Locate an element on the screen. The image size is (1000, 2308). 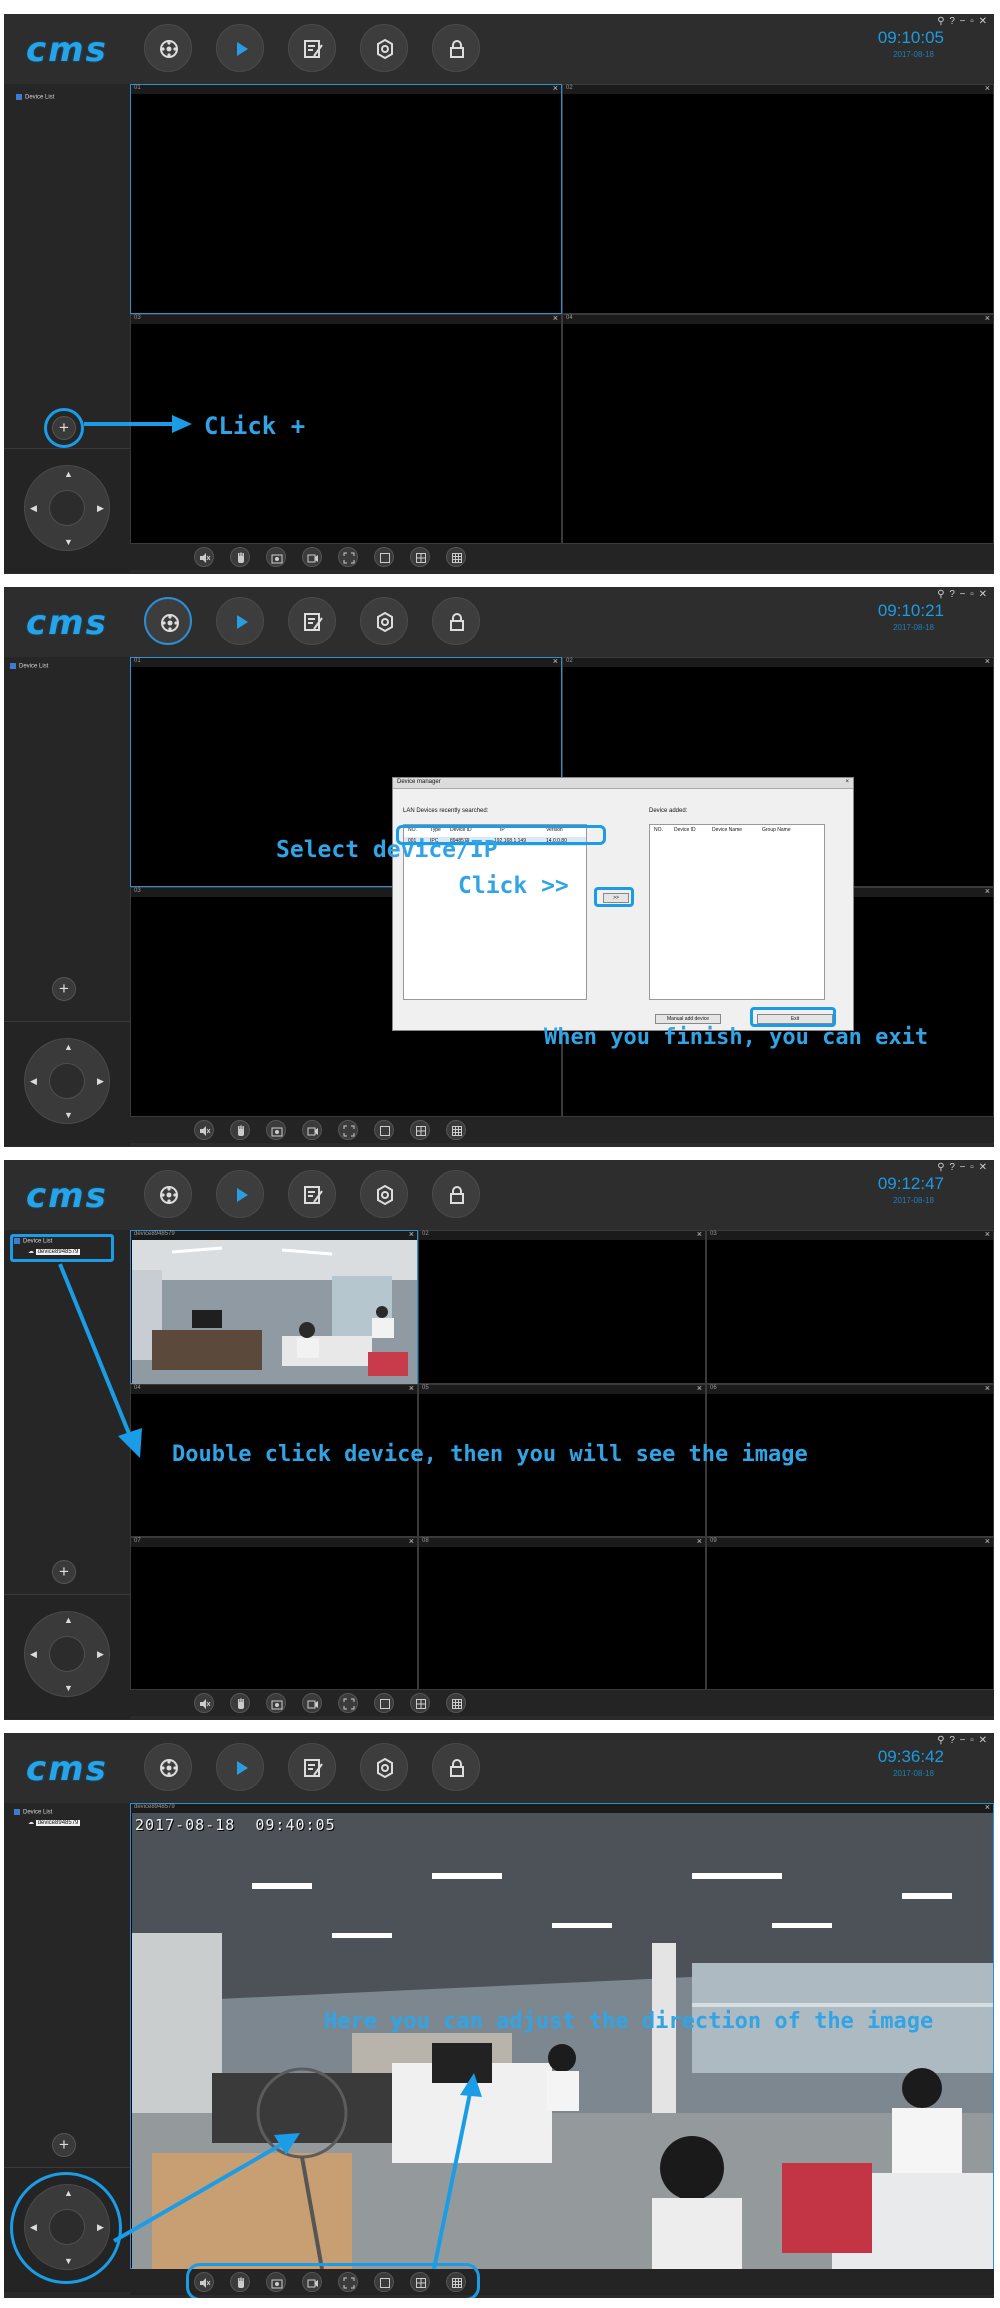
manual-add-device-button: Manual add device is located at coordinates (688, 1019).